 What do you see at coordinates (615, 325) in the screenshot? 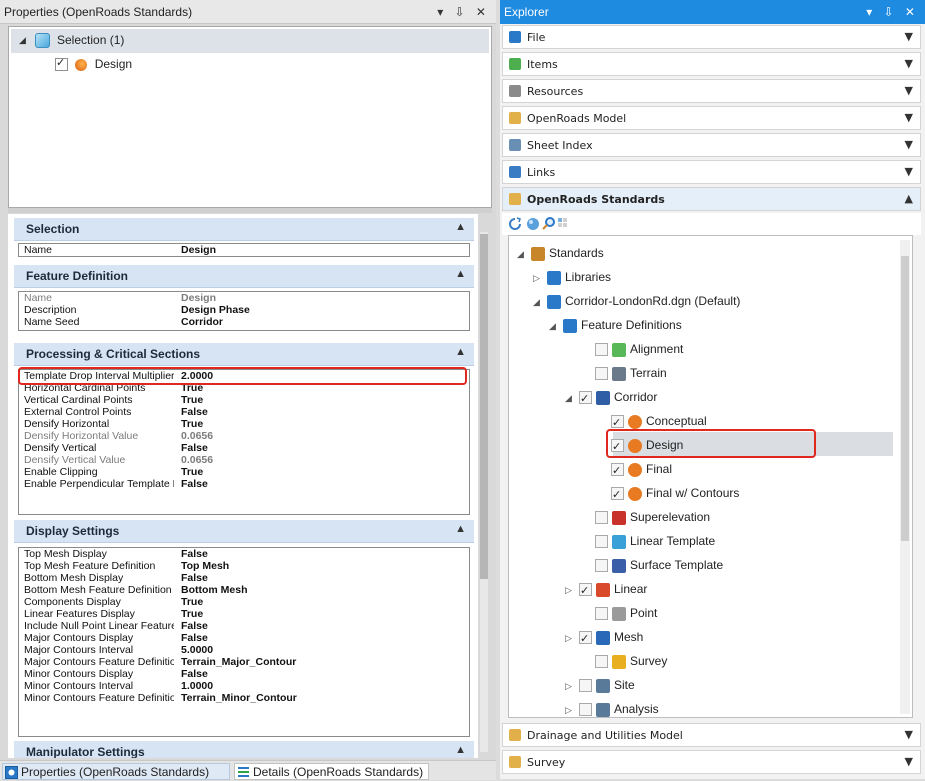
I see `node-feature-definitions: ◢ Feature Definitions` at bounding box center [615, 325].